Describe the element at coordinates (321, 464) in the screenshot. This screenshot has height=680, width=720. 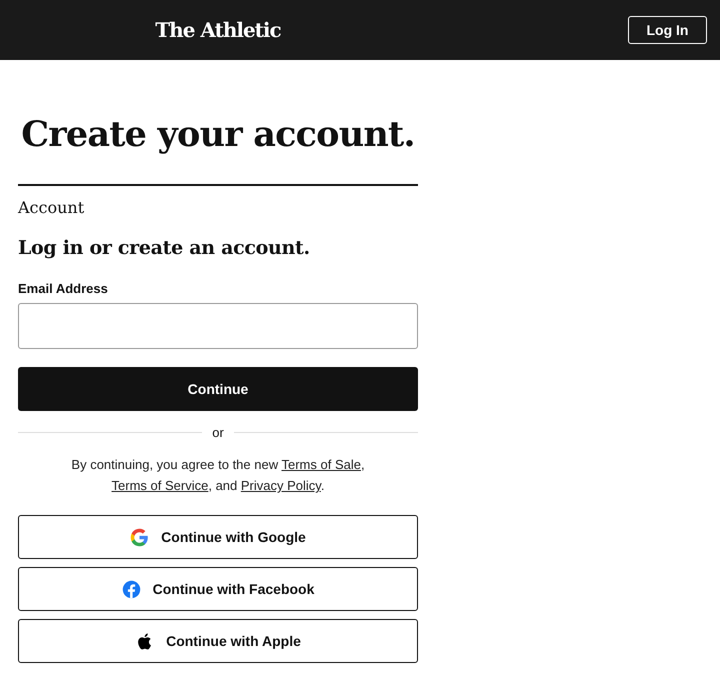
I see `legal-link: Terms of Sale` at that location.